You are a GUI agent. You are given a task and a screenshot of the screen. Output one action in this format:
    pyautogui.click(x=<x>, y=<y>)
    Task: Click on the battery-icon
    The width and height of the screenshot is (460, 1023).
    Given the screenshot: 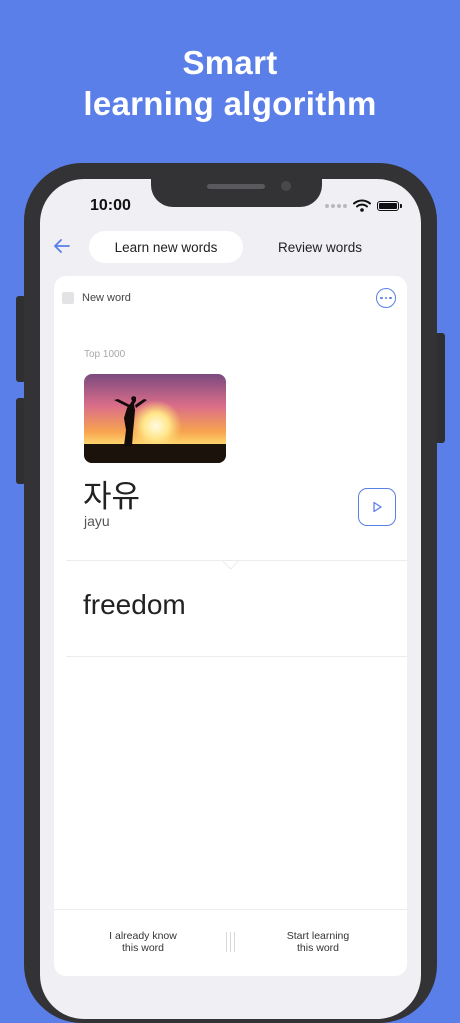 What is the action you would take?
    pyautogui.click(x=389, y=205)
    